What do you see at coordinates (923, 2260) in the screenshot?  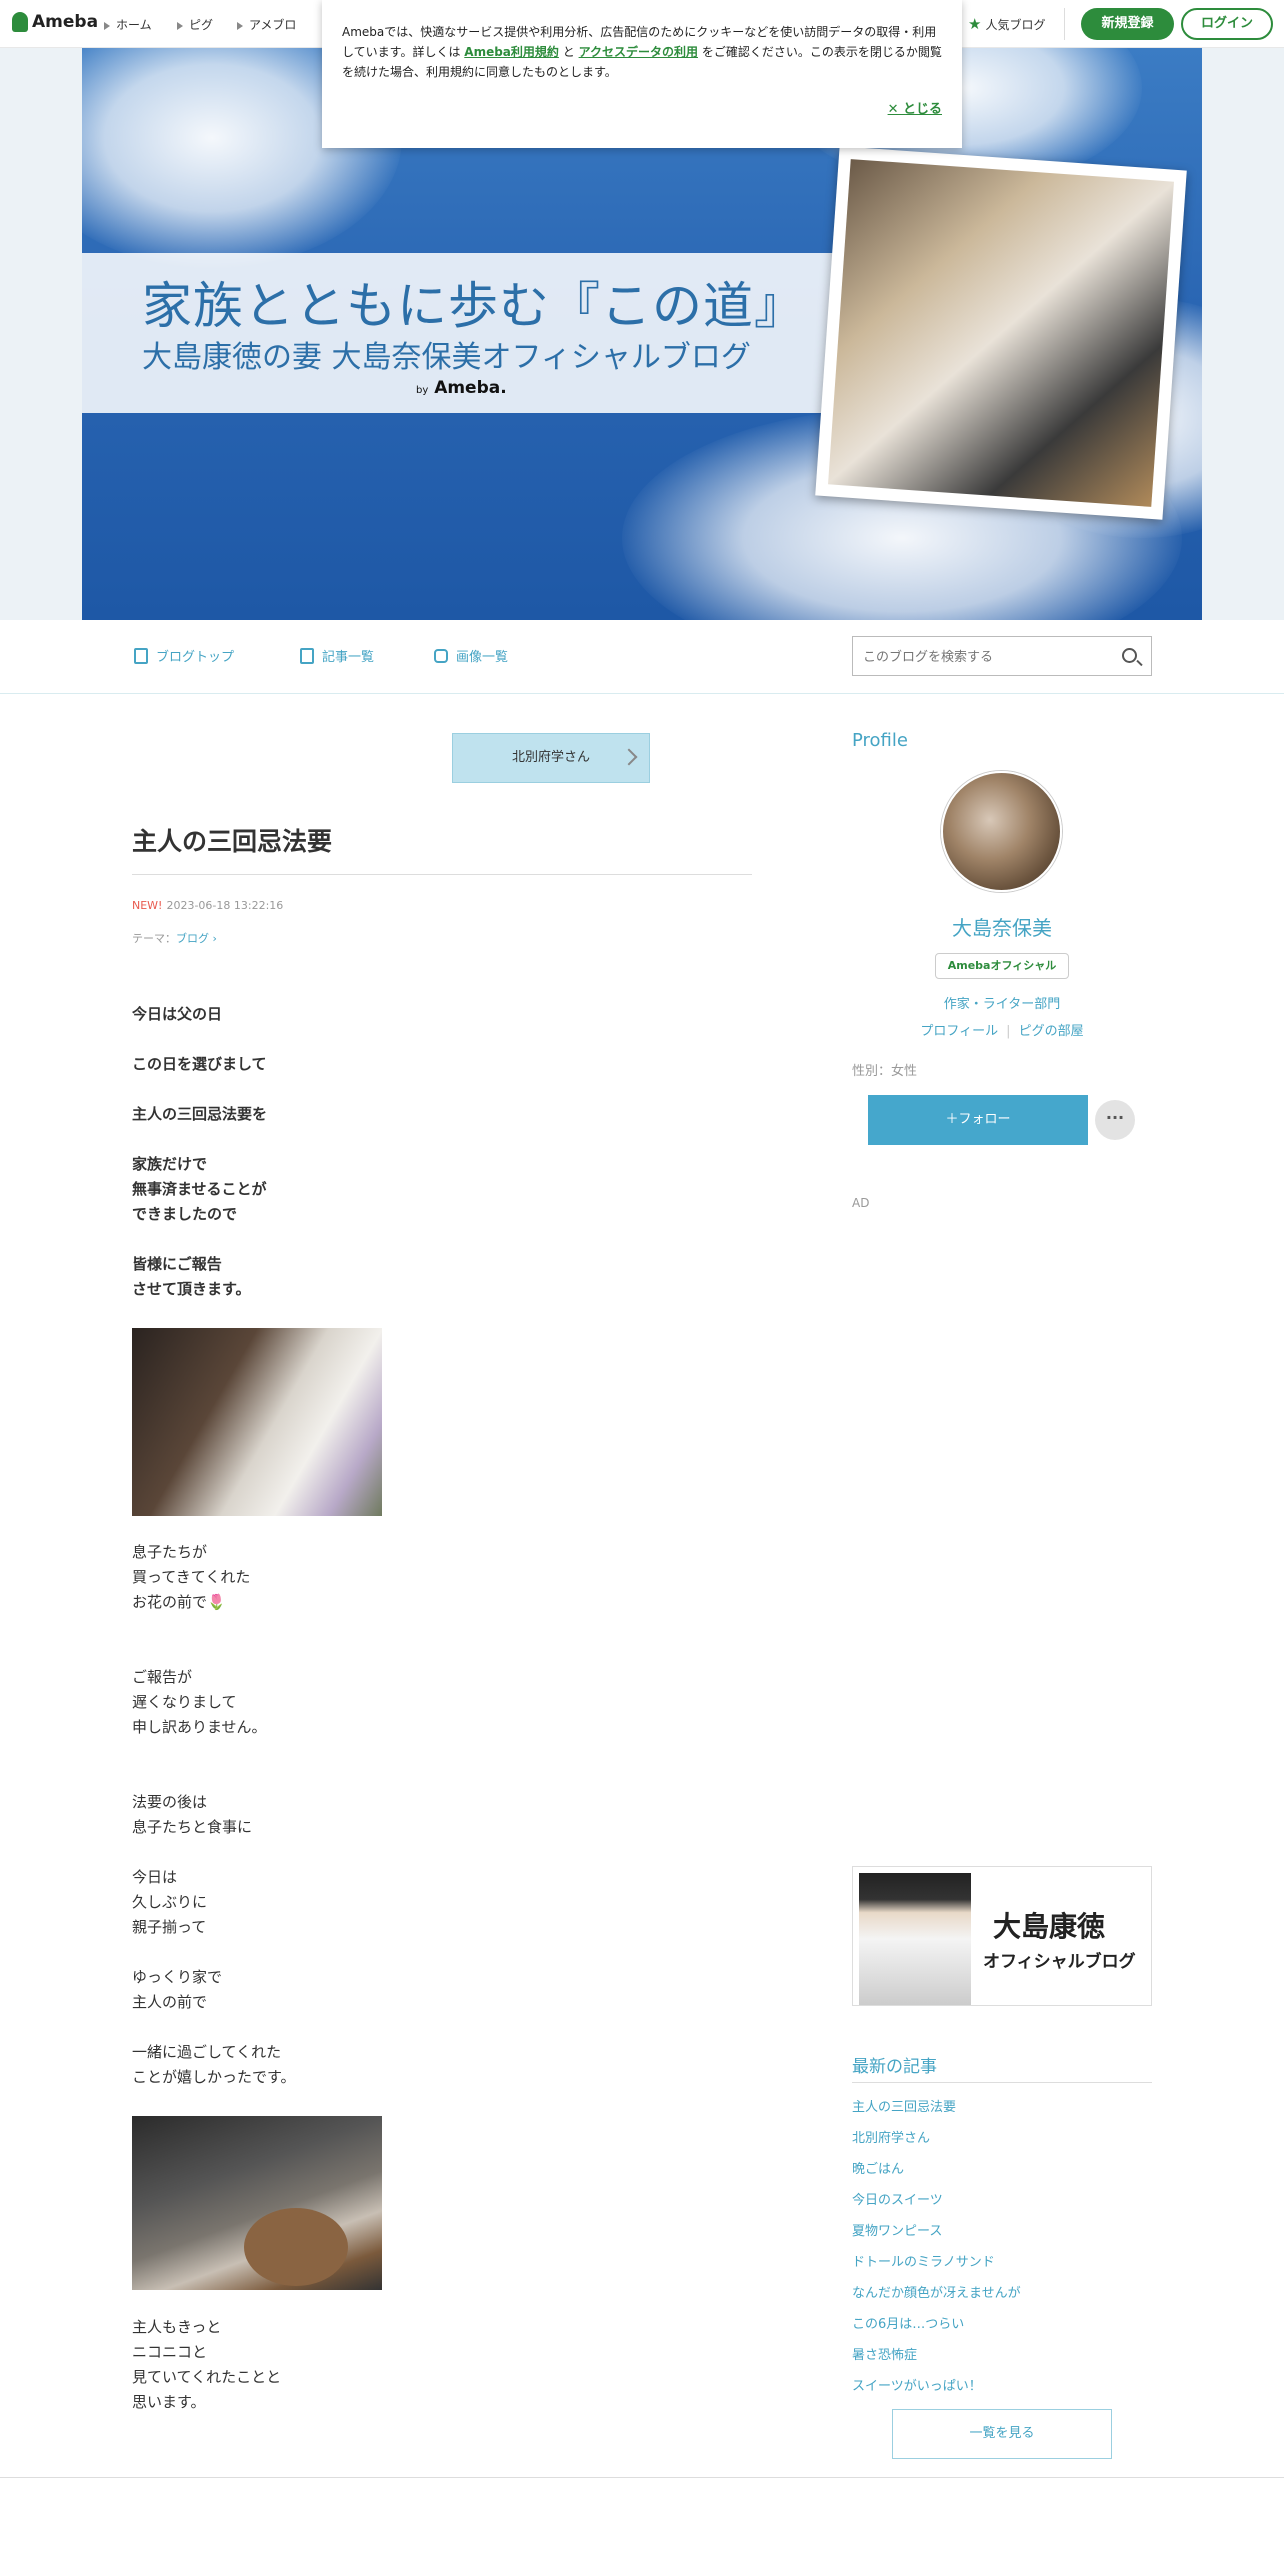 I see `latest-entry-link: ドトールのミラノサンド` at bounding box center [923, 2260].